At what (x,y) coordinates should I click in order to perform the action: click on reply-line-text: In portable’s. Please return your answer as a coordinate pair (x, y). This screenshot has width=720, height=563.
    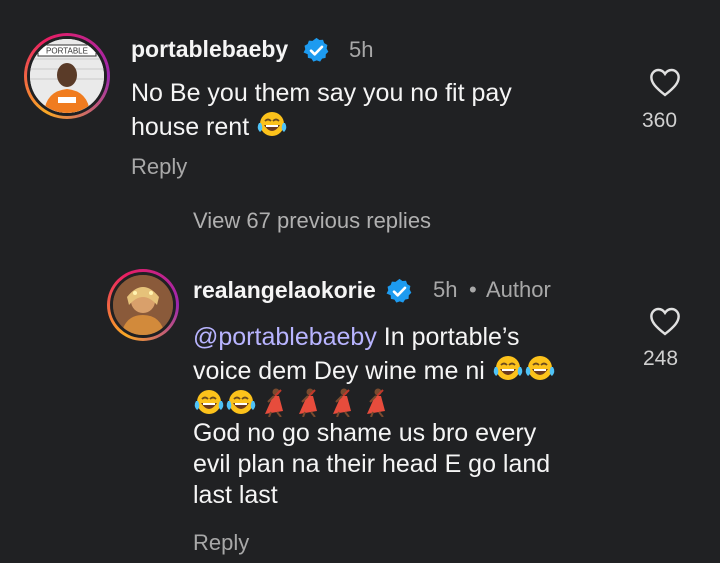
    Looking at the image, I should click on (448, 337).